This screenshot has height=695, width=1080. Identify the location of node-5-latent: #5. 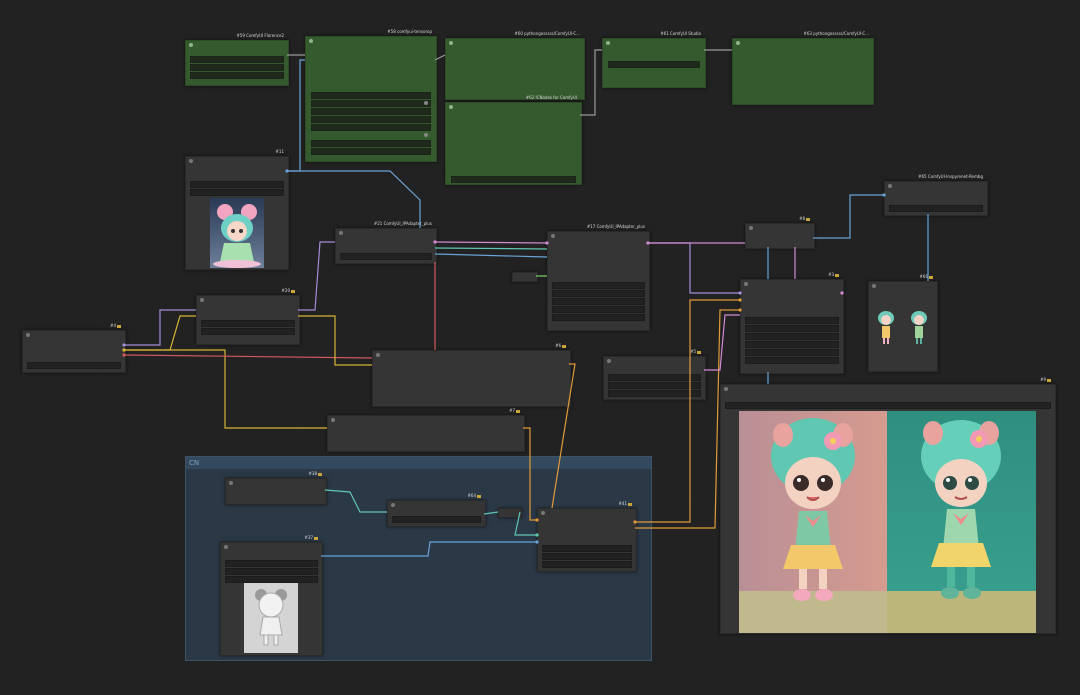
(654, 374).